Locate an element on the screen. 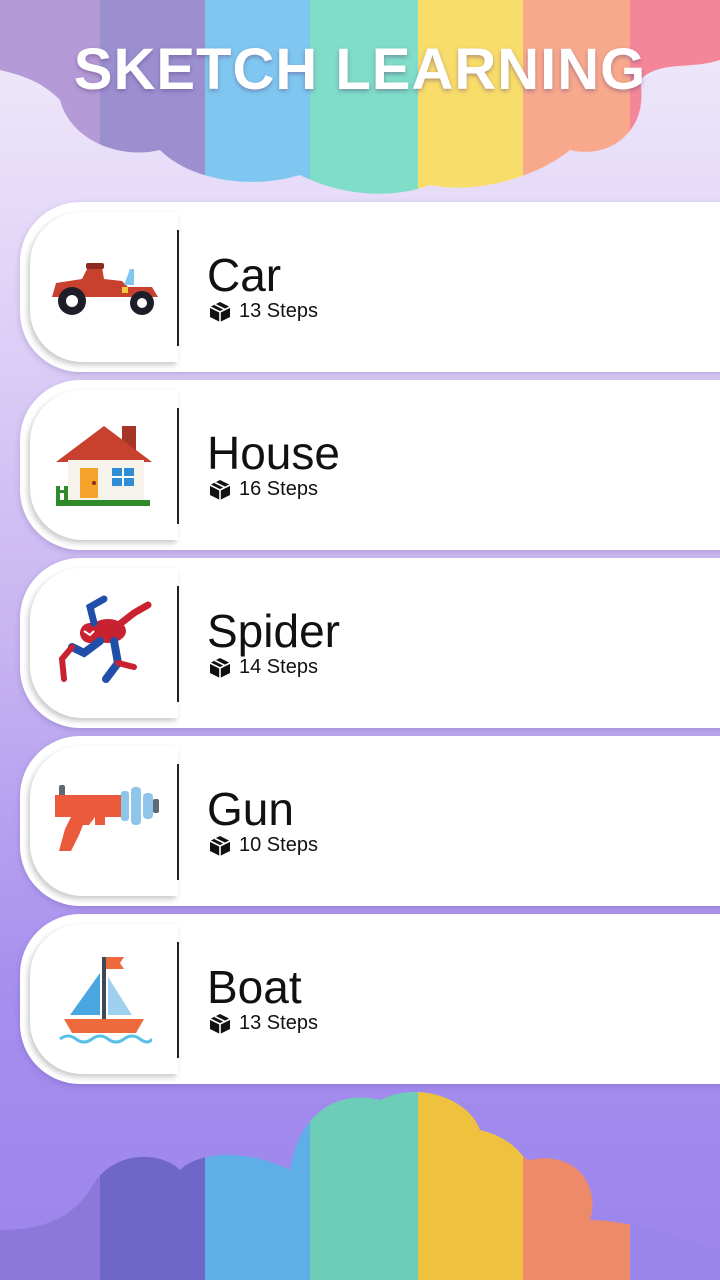 This screenshot has width=720, height=1280. house-icon is located at coordinates (104, 466).